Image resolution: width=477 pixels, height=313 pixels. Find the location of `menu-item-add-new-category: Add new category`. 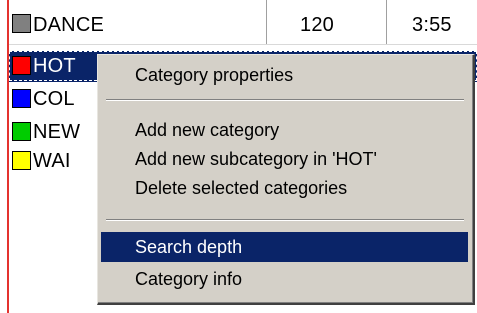

menu-item-add-new-category: Add new category is located at coordinates (284, 130).